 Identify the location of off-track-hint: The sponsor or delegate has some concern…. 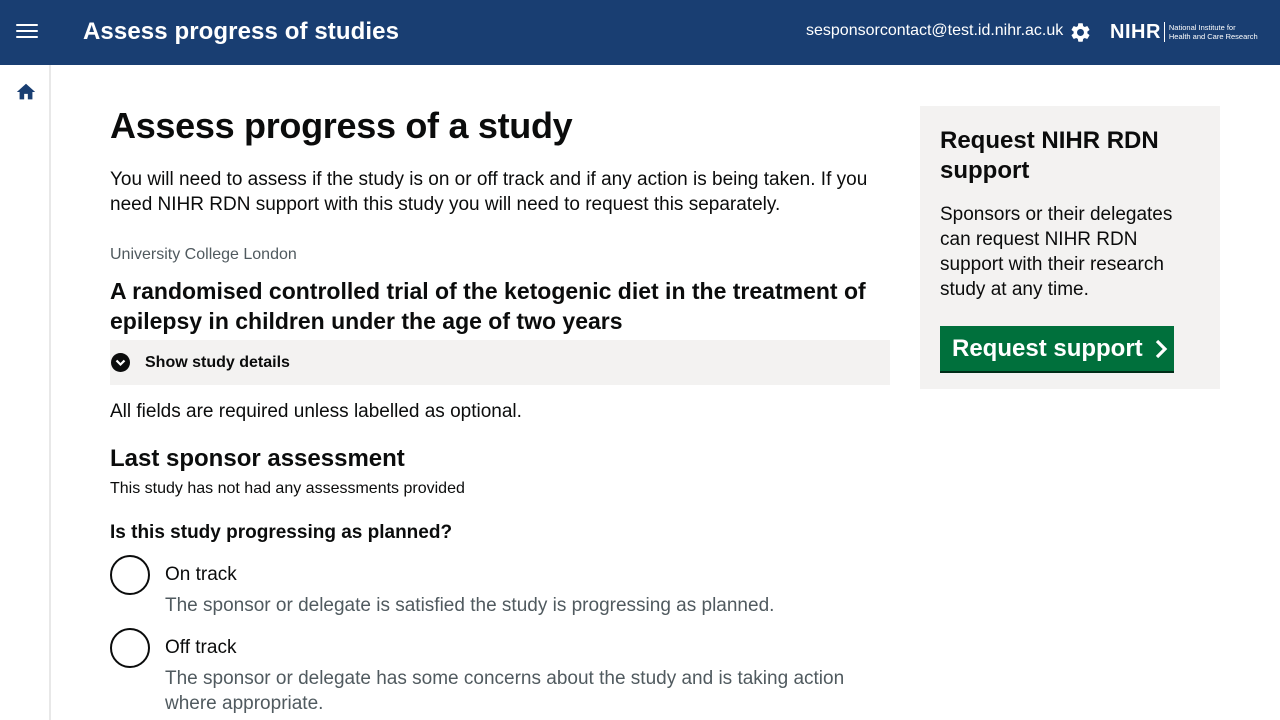
(505, 691).